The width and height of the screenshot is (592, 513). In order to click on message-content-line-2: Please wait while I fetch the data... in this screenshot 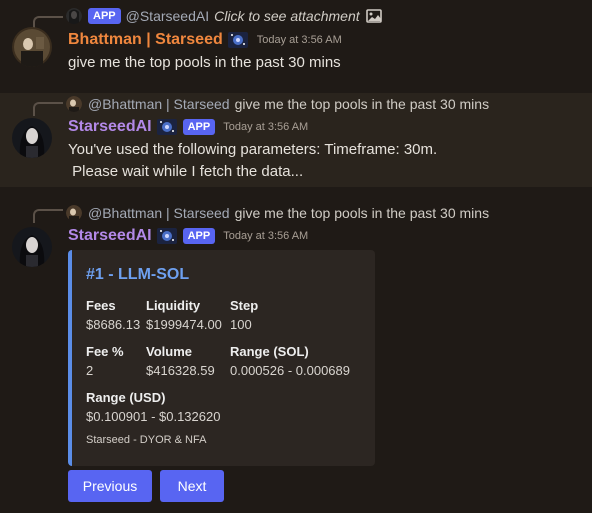, I will do `click(186, 171)`.